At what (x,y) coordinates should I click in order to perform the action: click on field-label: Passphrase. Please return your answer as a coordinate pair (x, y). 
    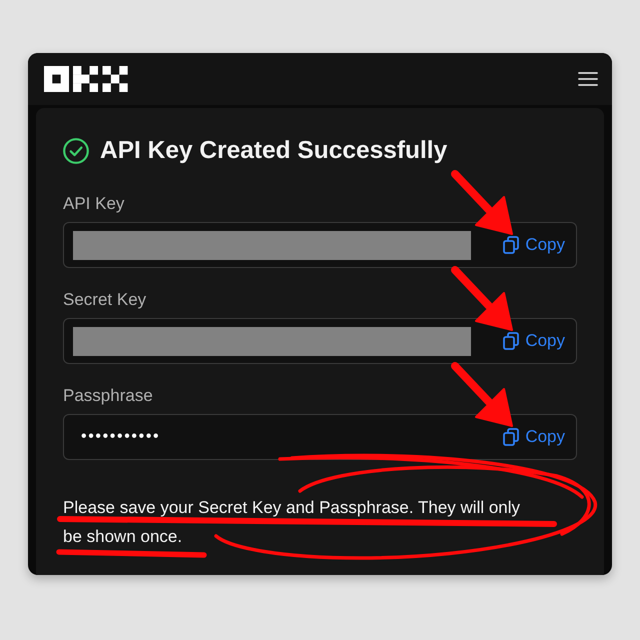
    Looking at the image, I should click on (108, 396).